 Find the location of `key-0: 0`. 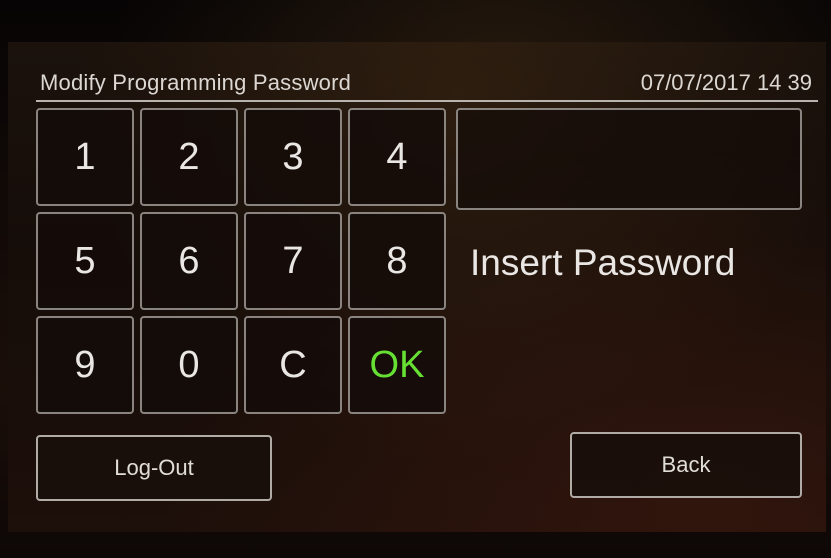

key-0: 0 is located at coordinates (189, 365).